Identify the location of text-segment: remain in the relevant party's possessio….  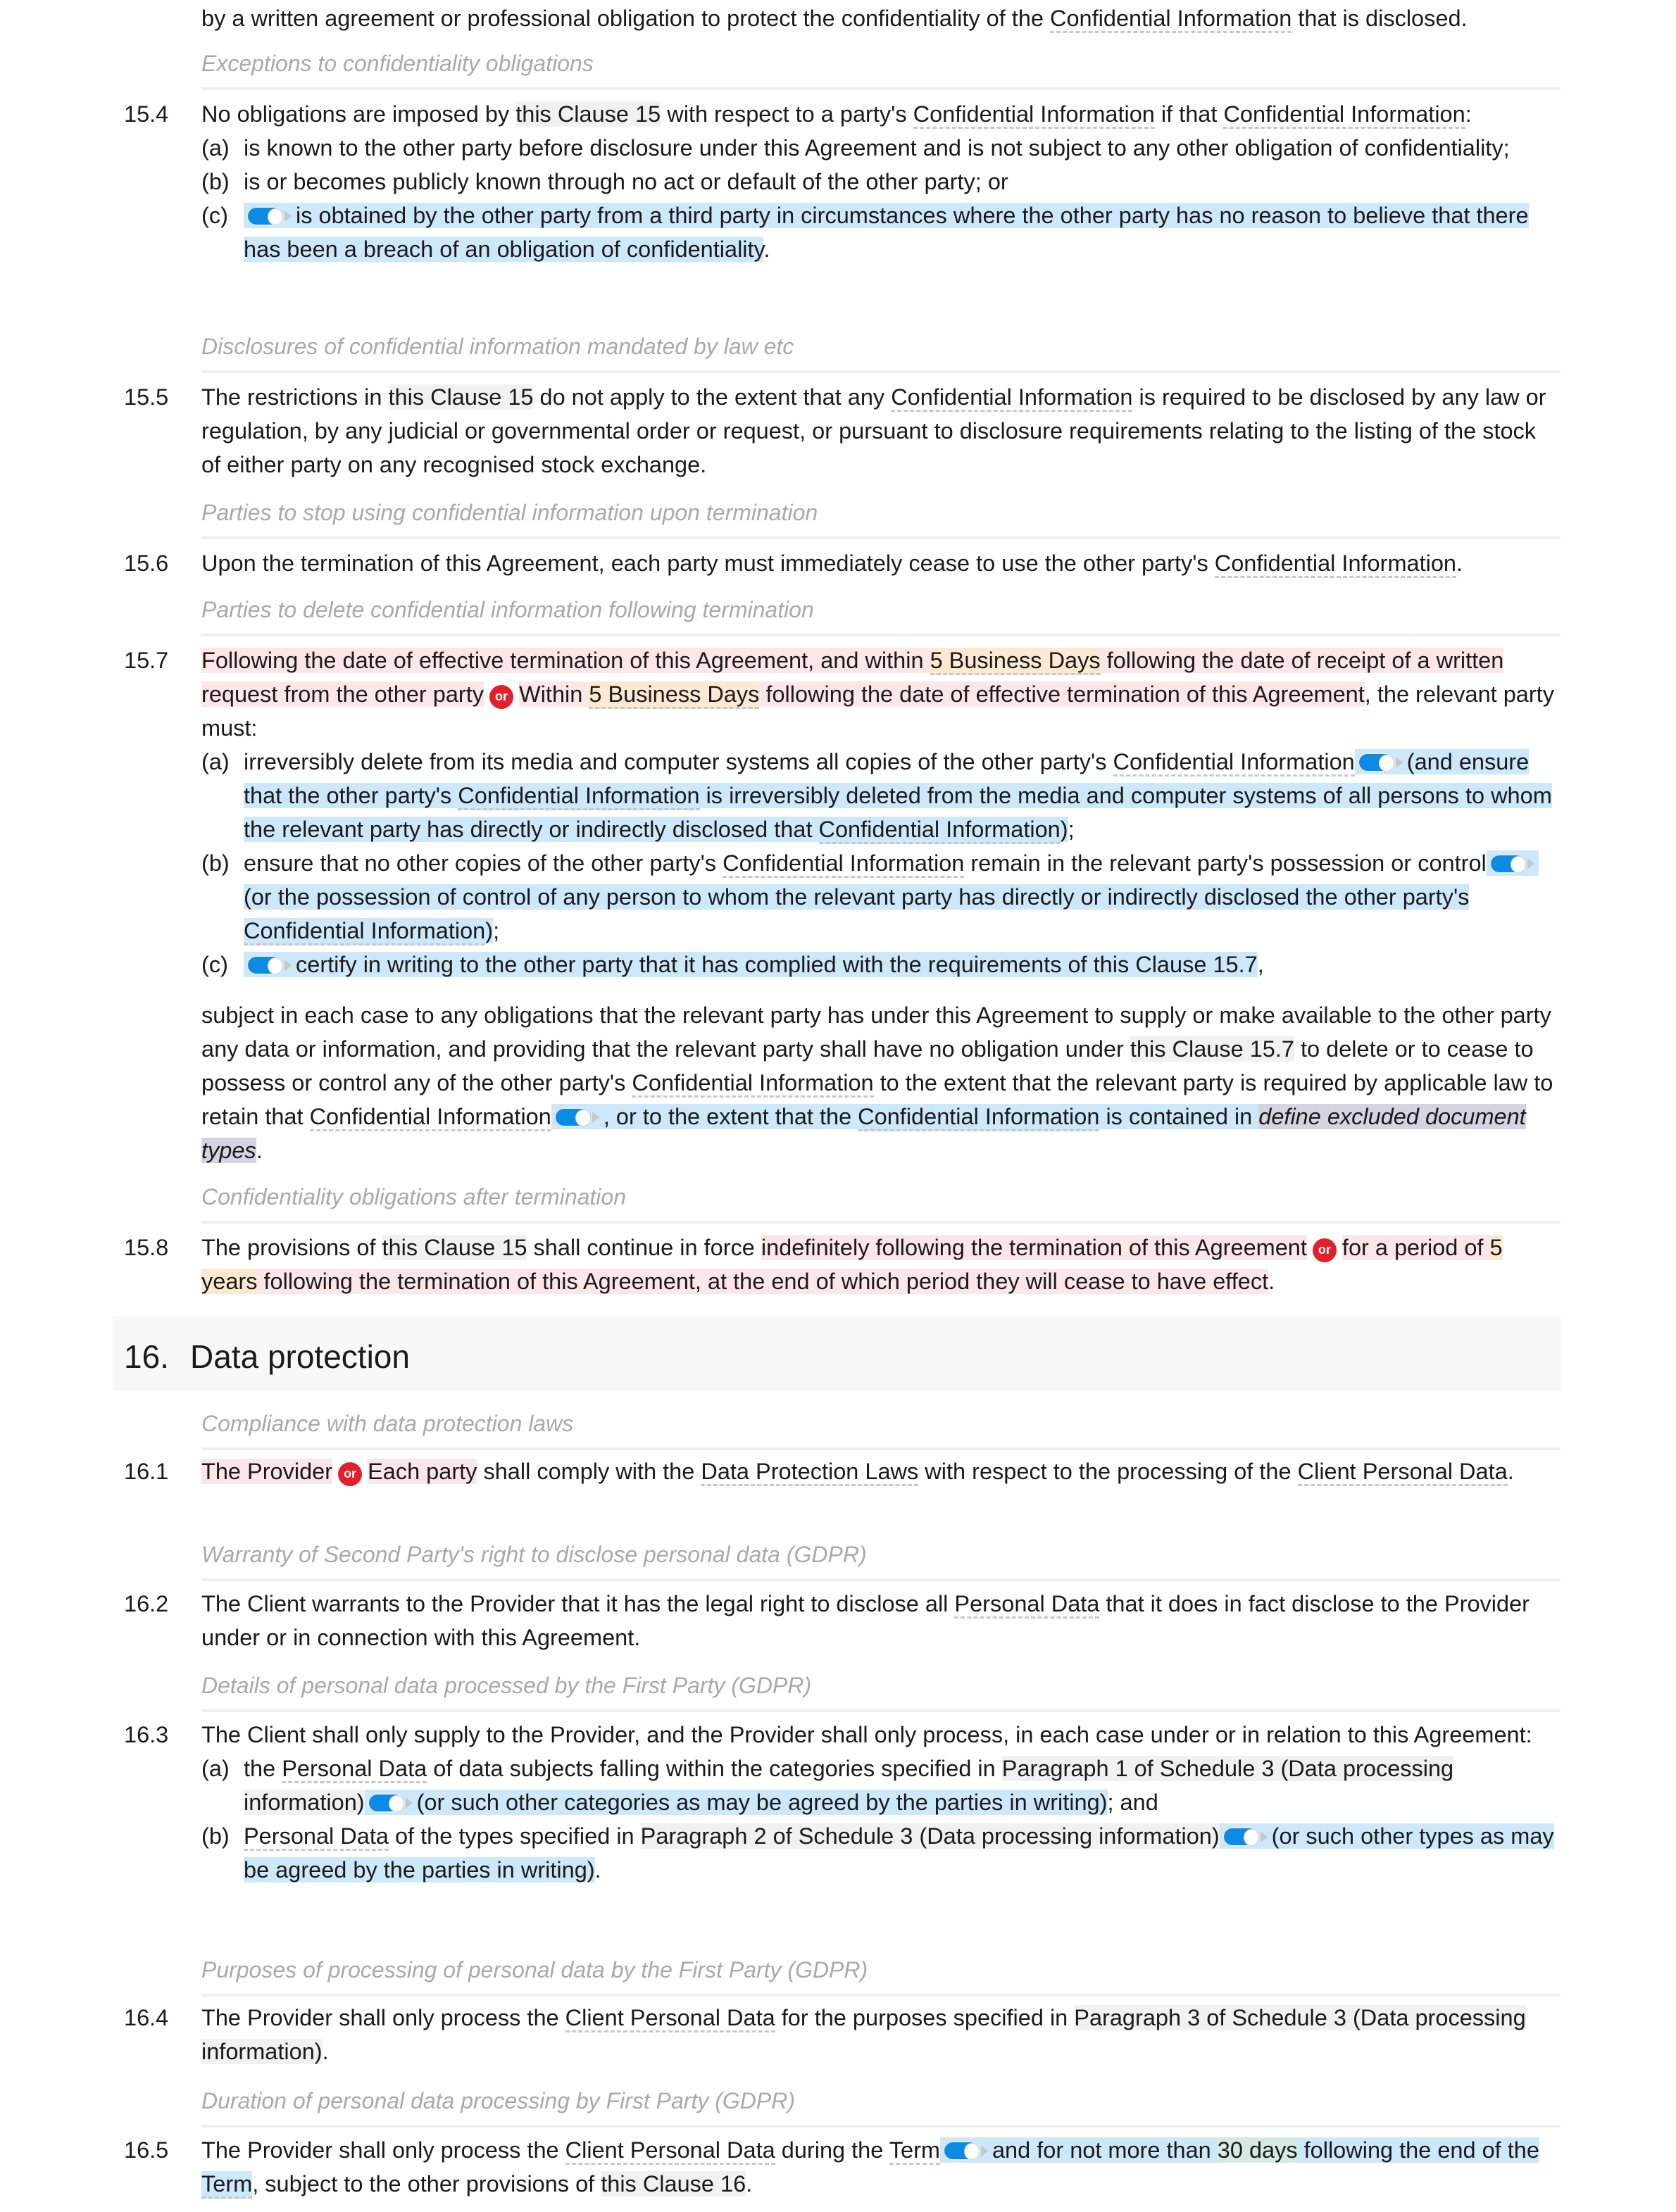
(1226, 863).